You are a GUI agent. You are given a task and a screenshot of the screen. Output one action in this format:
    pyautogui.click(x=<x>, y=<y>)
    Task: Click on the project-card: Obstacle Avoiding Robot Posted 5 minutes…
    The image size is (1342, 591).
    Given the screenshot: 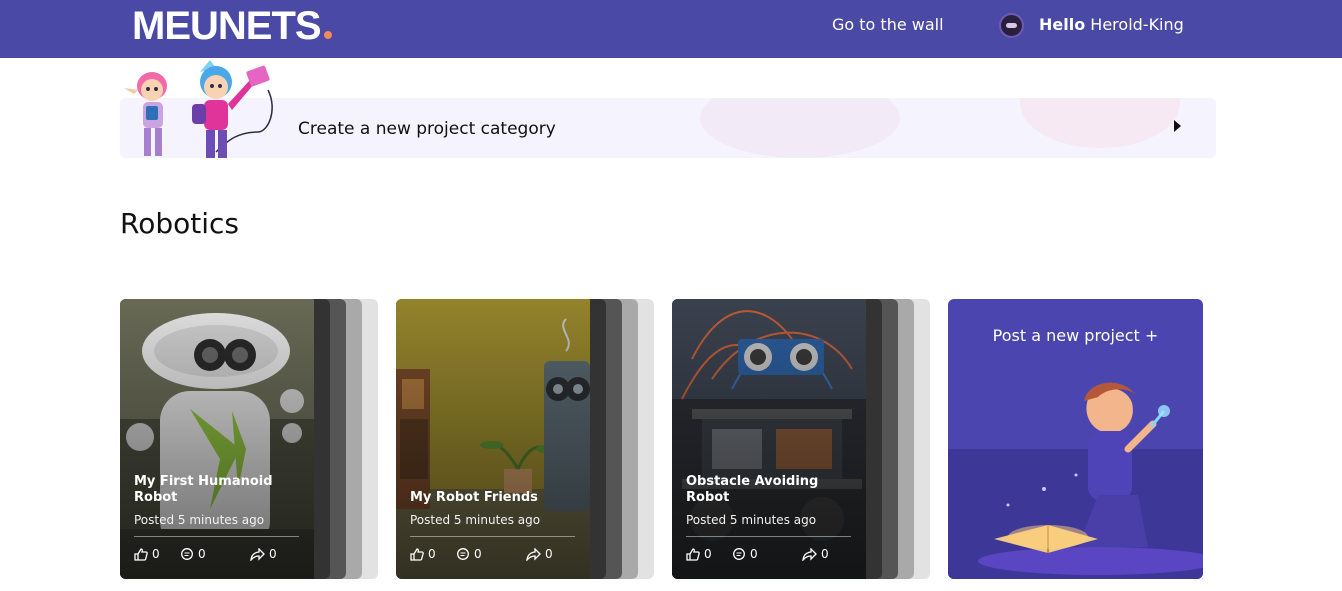 What is the action you would take?
    pyautogui.click(x=801, y=439)
    